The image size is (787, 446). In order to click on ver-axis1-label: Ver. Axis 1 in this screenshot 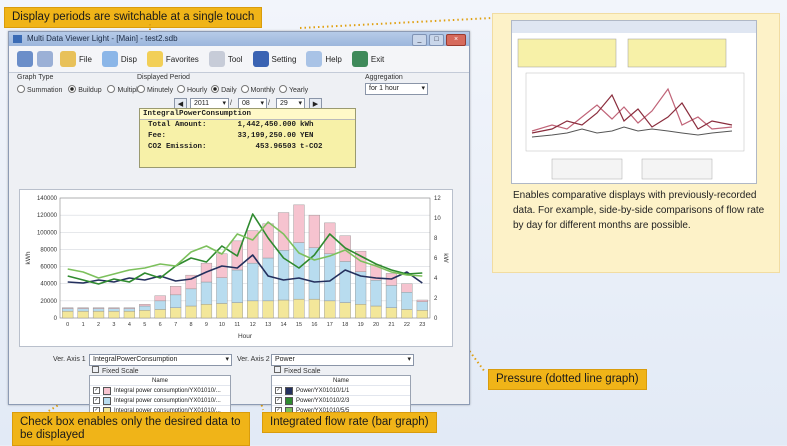, I will do `click(69, 359)`.